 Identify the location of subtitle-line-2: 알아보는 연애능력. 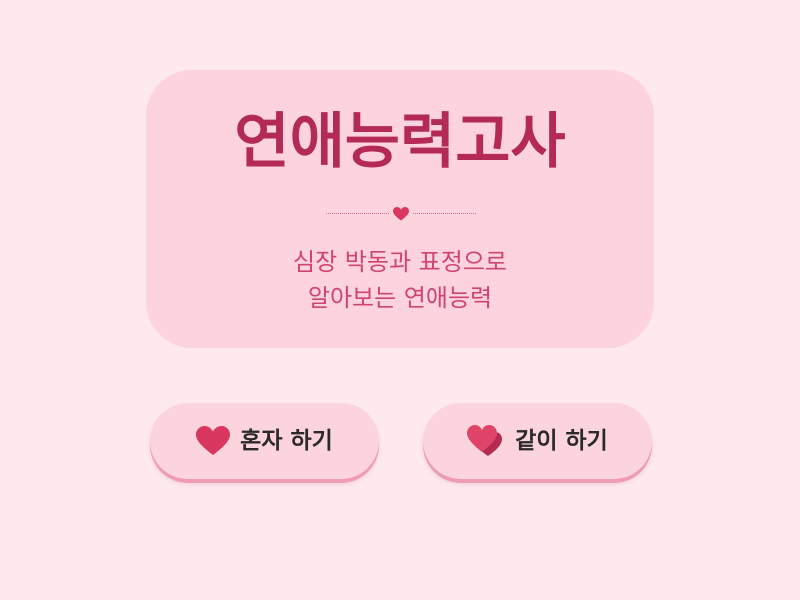
(400, 298).